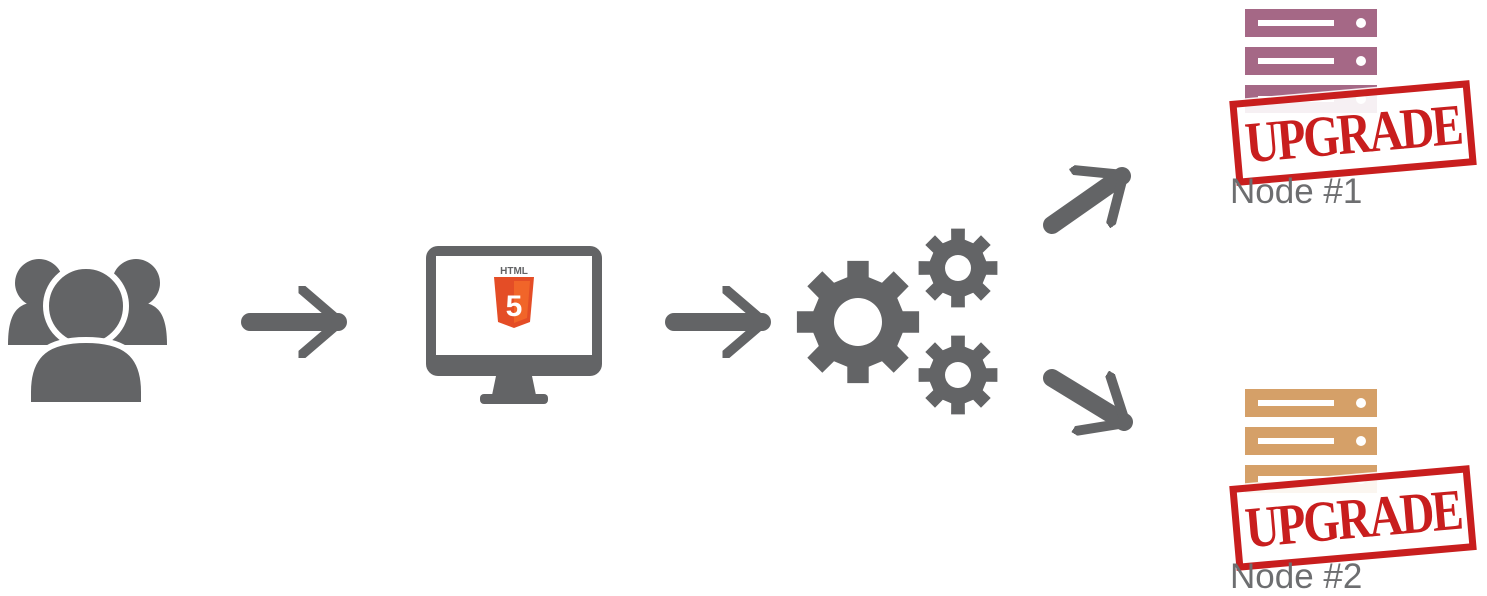  What do you see at coordinates (1296, 191) in the screenshot?
I see `node-label-1: Node #1` at bounding box center [1296, 191].